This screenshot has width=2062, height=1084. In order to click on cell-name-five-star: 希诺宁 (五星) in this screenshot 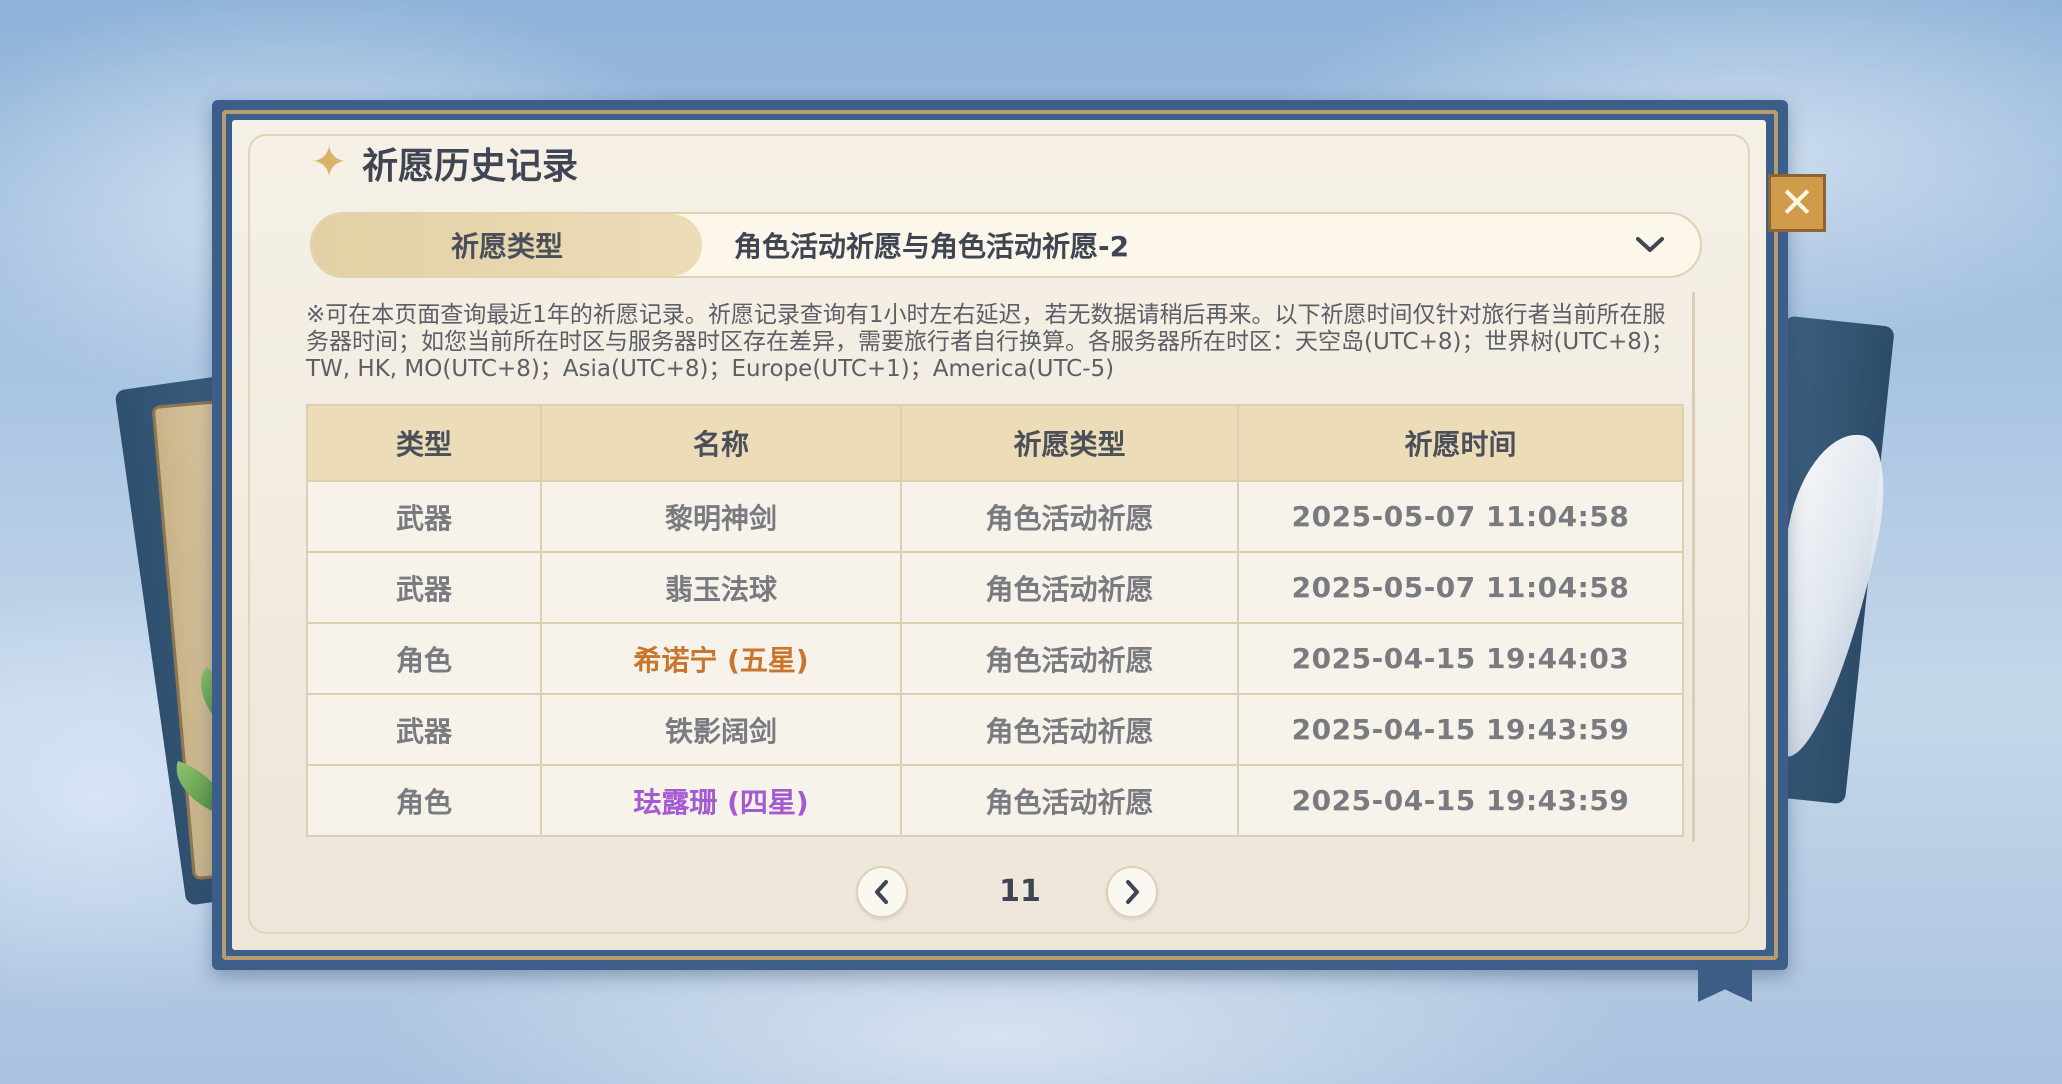, I will do `click(721, 658)`.